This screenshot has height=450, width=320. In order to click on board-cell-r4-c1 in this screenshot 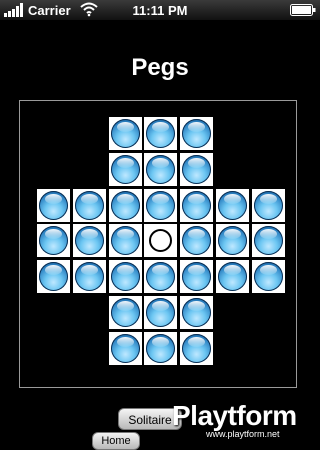, I will do `click(89, 277)`.